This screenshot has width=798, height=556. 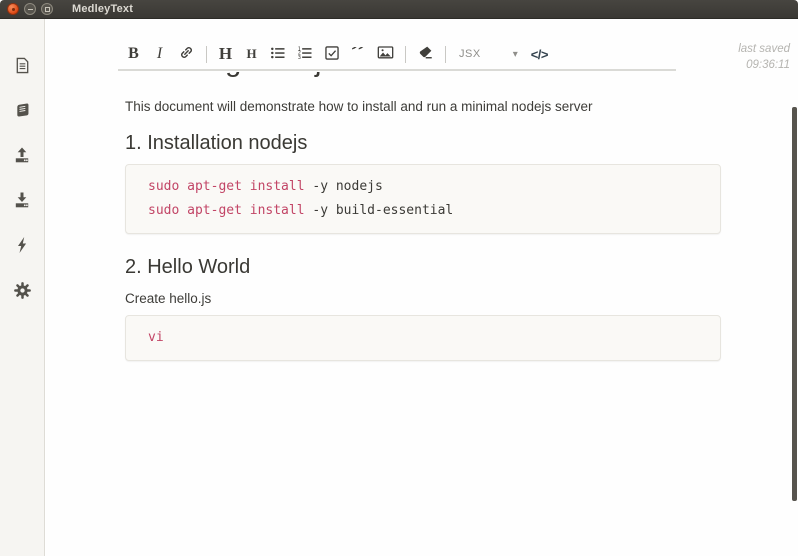 I want to click on code-view-button: </>, so click(x=540, y=54).